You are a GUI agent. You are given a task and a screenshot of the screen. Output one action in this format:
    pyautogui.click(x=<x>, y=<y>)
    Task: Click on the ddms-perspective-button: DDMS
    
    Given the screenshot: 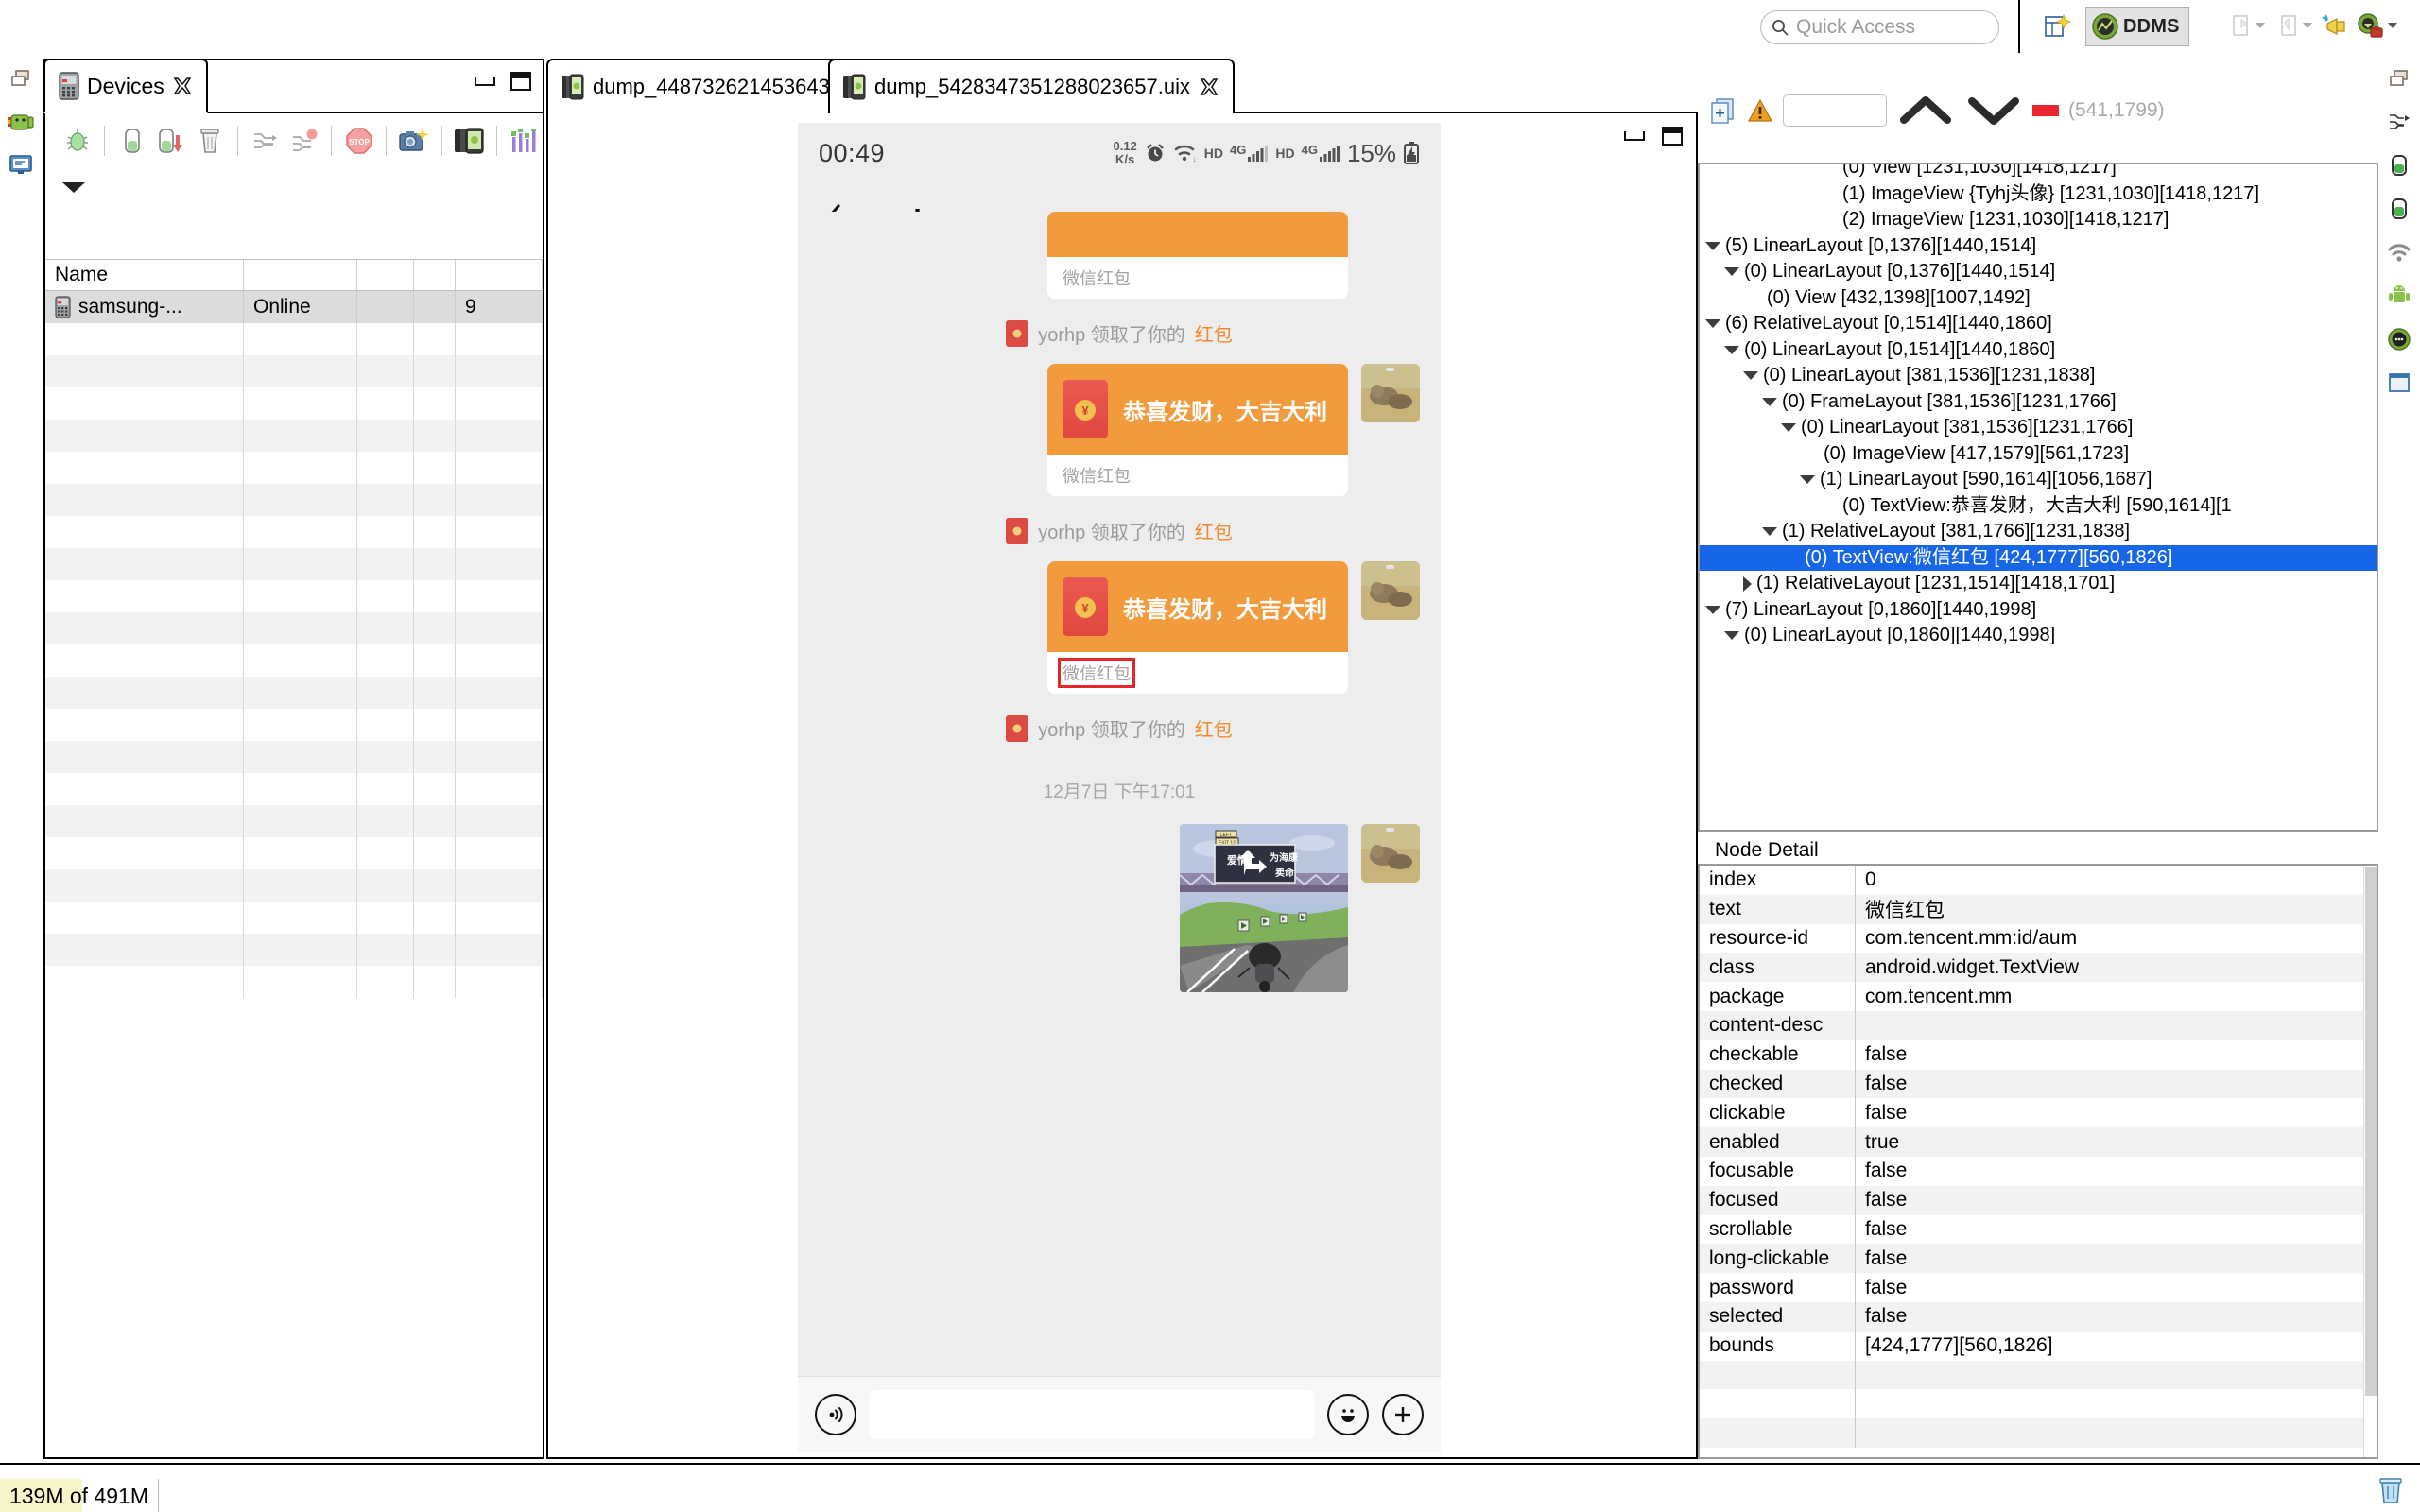 What is the action you would take?
    pyautogui.click(x=2137, y=26)
    